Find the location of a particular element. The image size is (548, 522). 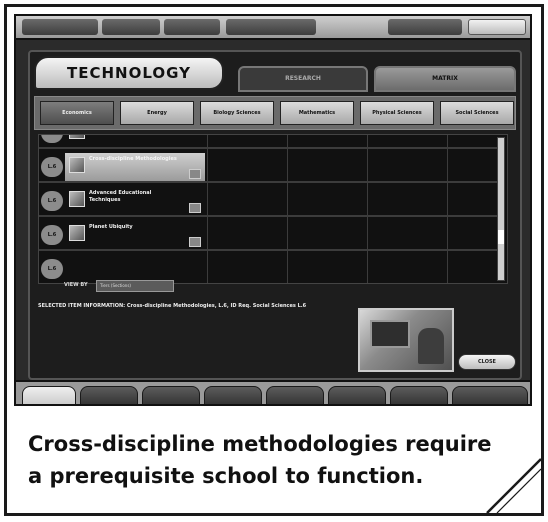

selected-item-description is located at coordinates (196, 335).